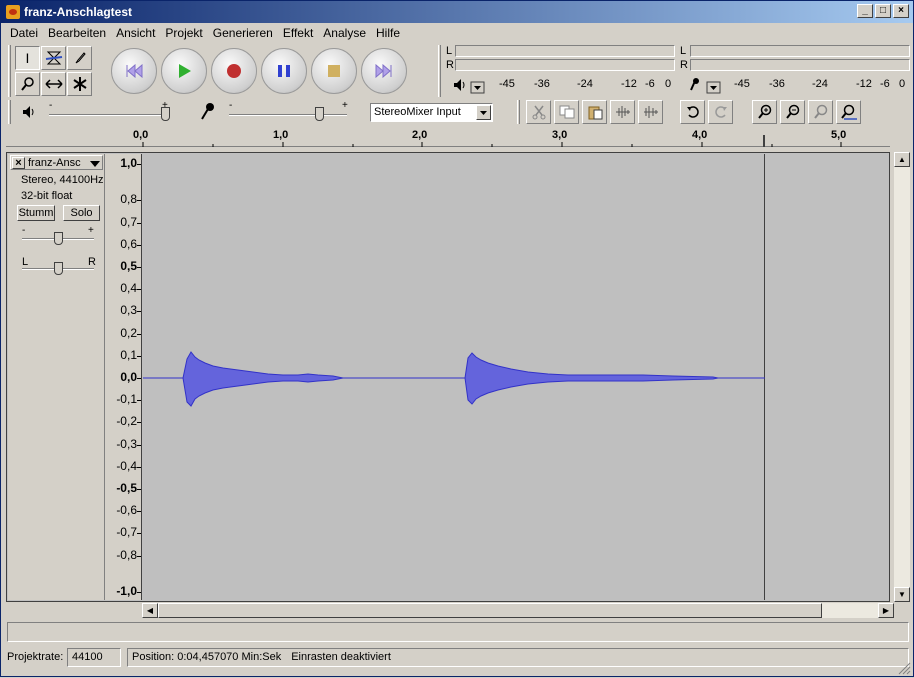  Describe the element at coordinates (565, 65) in the screenshot. I see `output-meter-right` at that location.